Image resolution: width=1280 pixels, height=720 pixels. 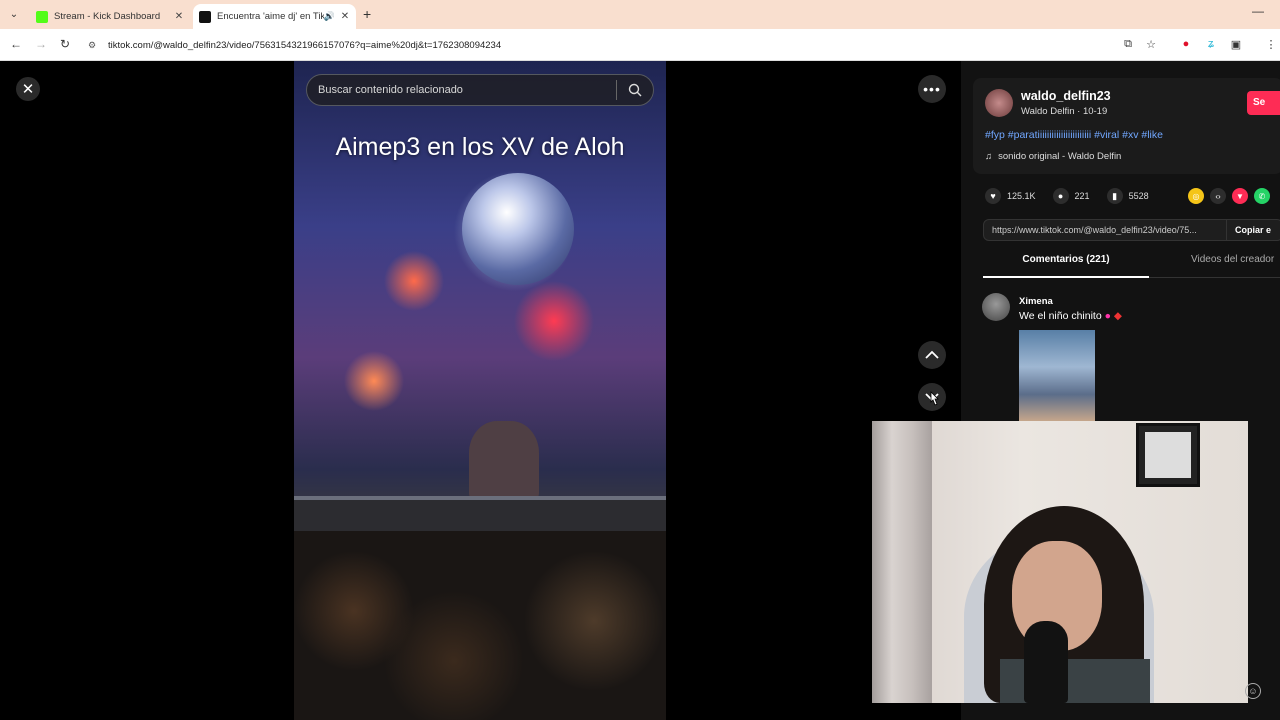 I want to click on panel-tabs: Comentarios (221) Videos del creador, so click(x=1131, y=266).